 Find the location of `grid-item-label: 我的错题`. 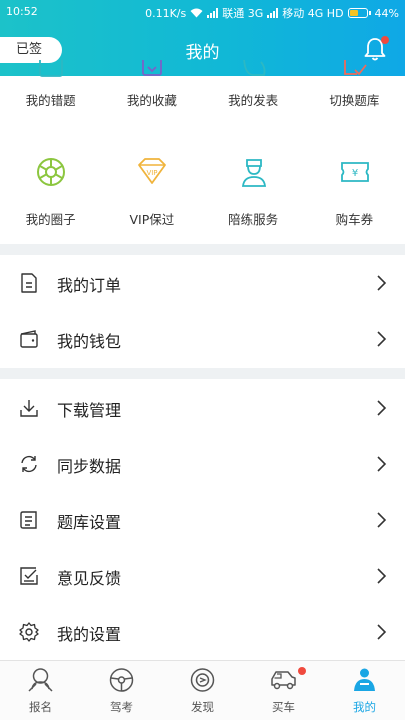

grid-item-label: 我的错题 is located at coordinates (50, 100).